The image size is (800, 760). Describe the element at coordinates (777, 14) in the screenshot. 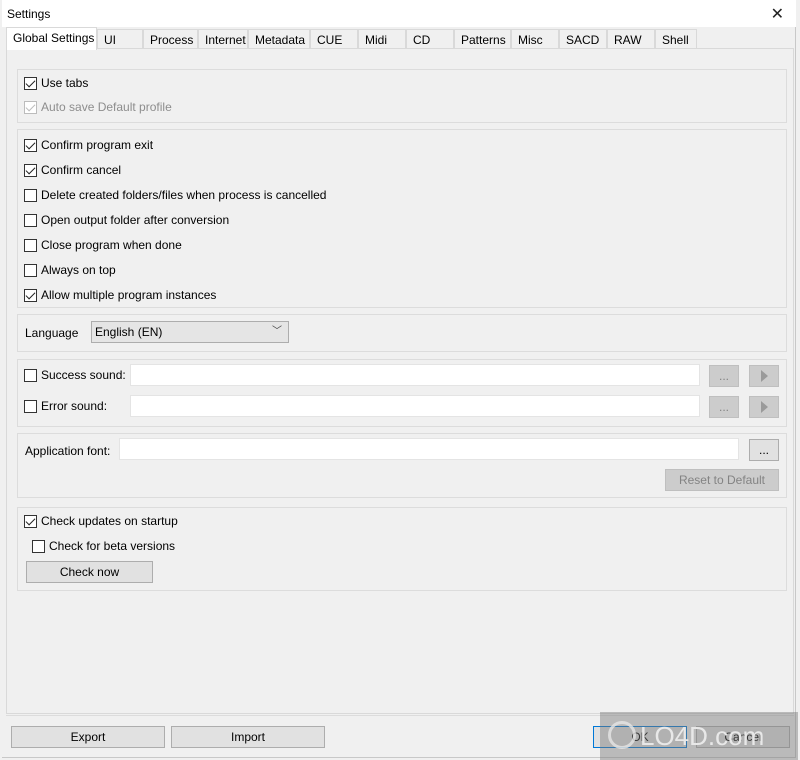

I see `close-icon: ✕` at that location.